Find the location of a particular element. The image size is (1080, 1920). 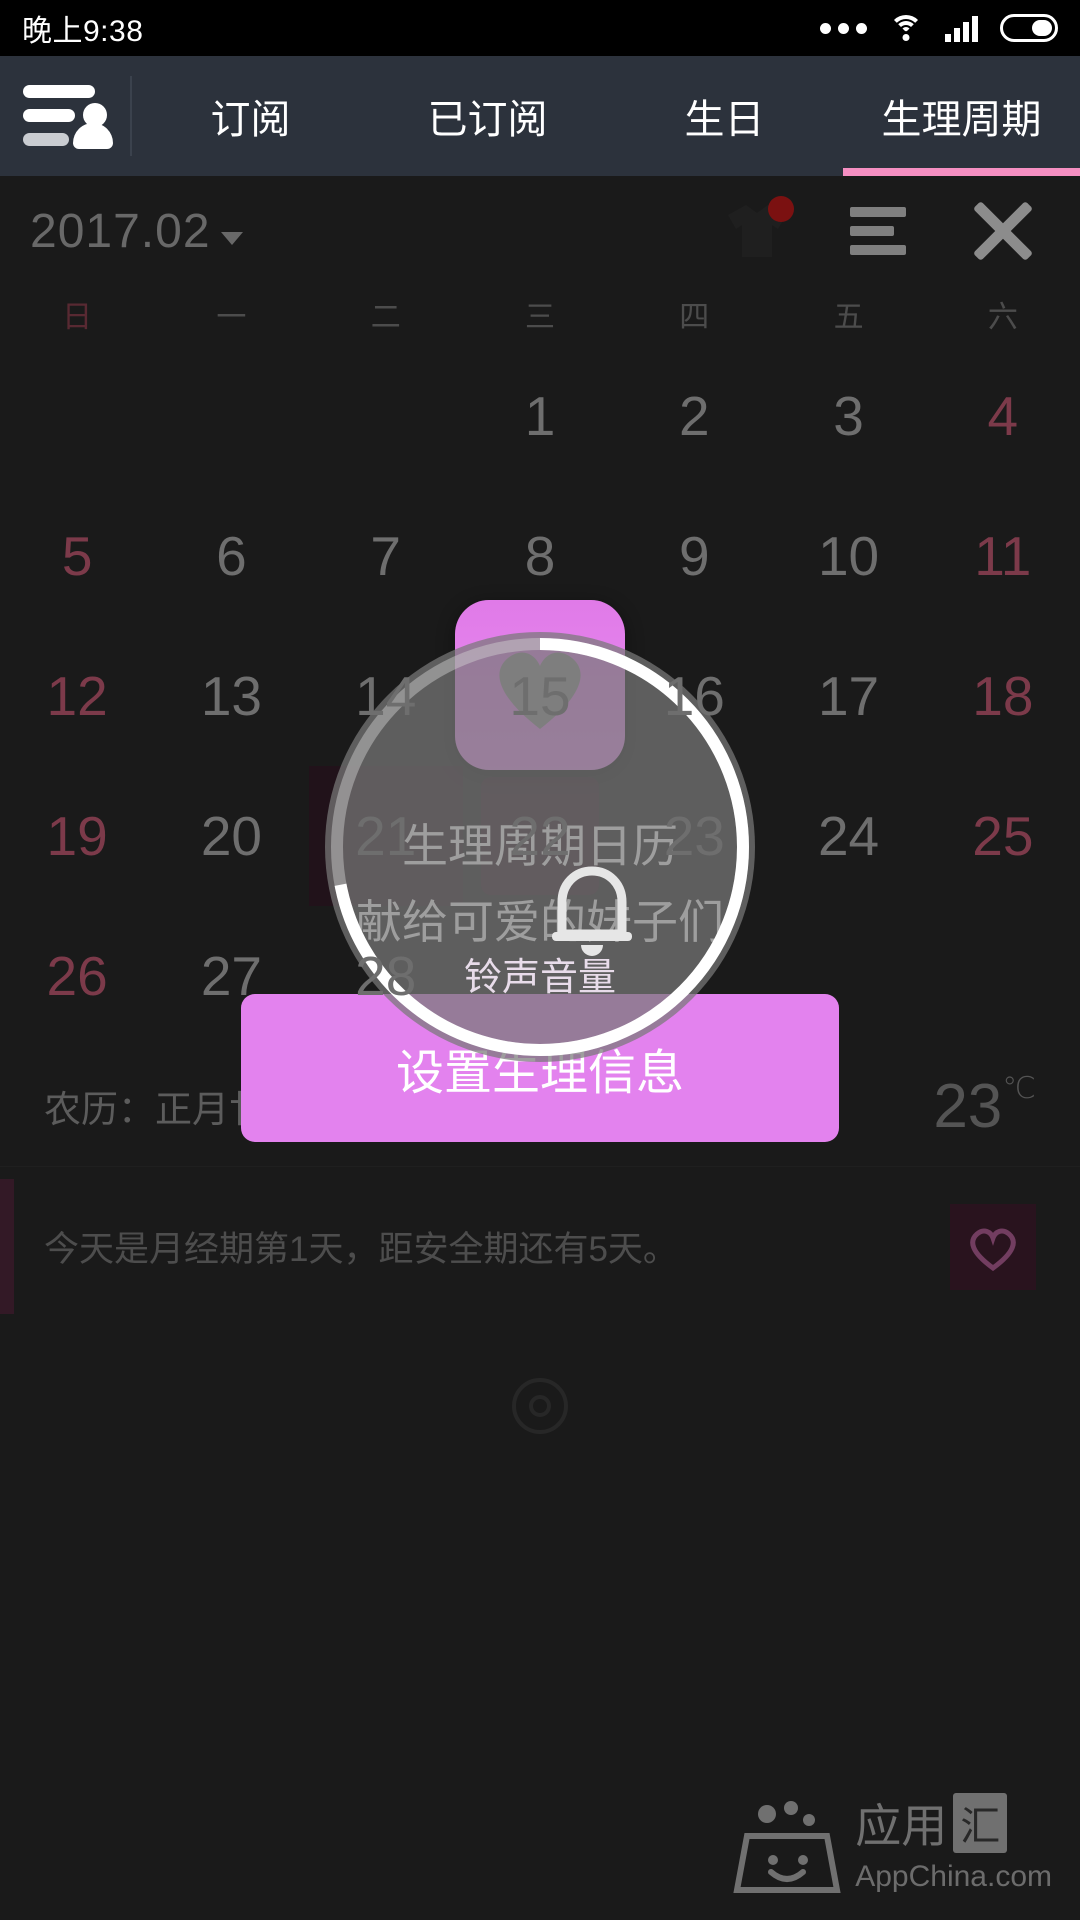

wifi-icon is located at coordinates (906, 28).